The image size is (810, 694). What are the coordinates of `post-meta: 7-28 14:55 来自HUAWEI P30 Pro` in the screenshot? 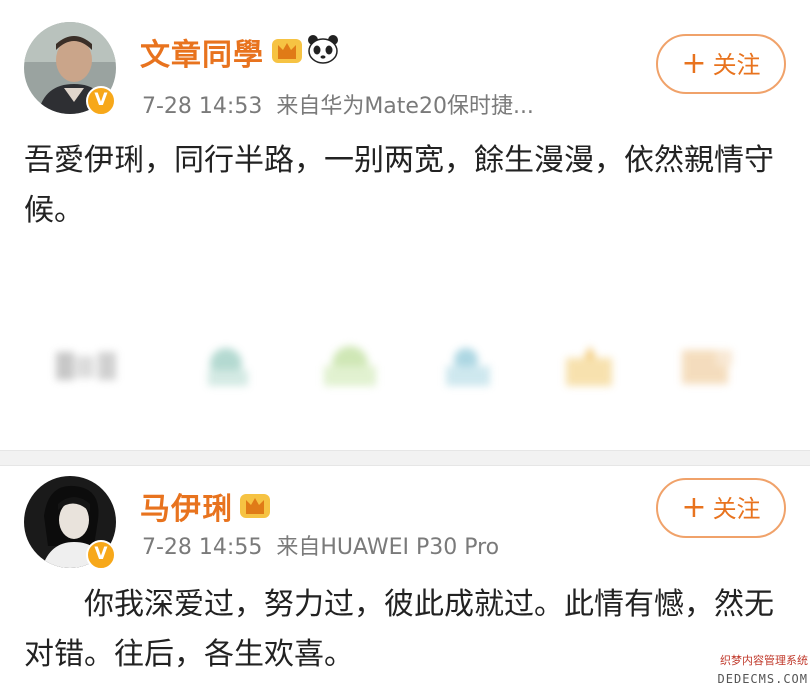 It's located at (320, 545).